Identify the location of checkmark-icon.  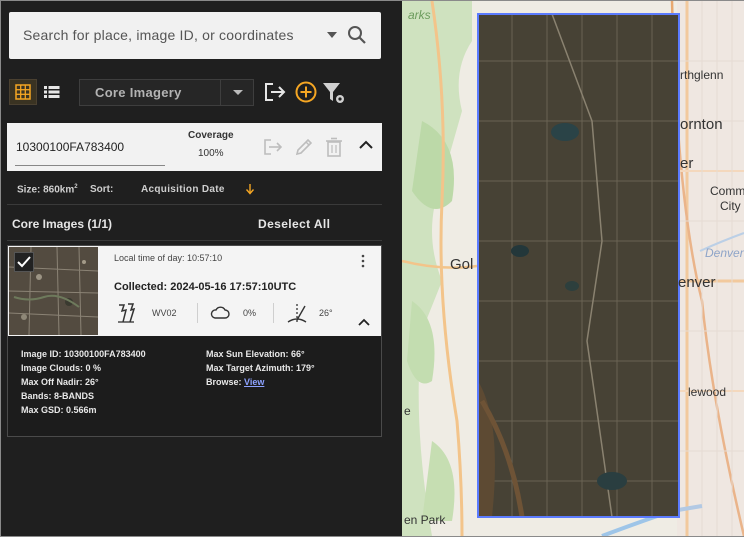
(24, 262).